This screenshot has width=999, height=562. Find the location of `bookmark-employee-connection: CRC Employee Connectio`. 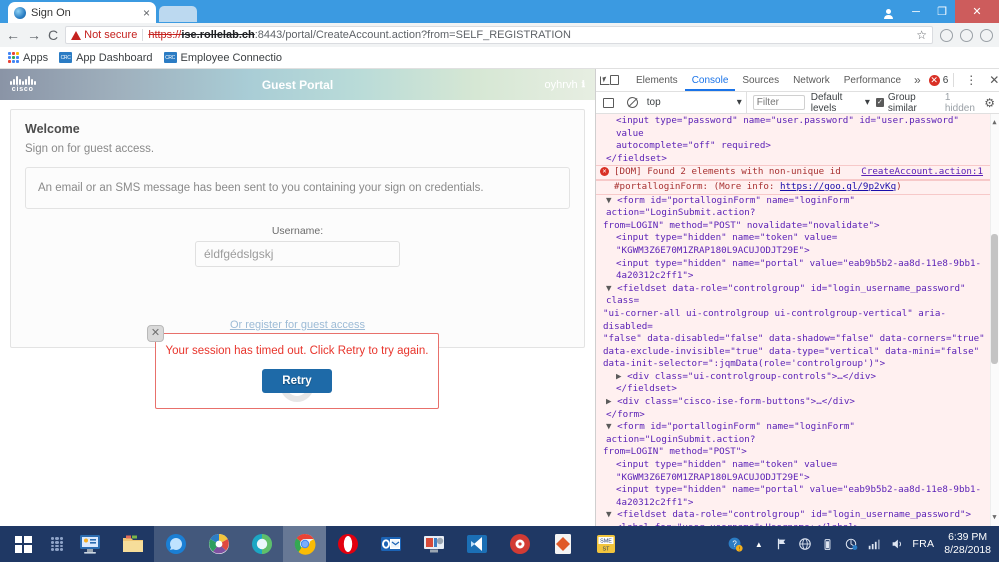

bookmark-employee-connection: CRC Employee Connectio is located at coordinates (222, 58).